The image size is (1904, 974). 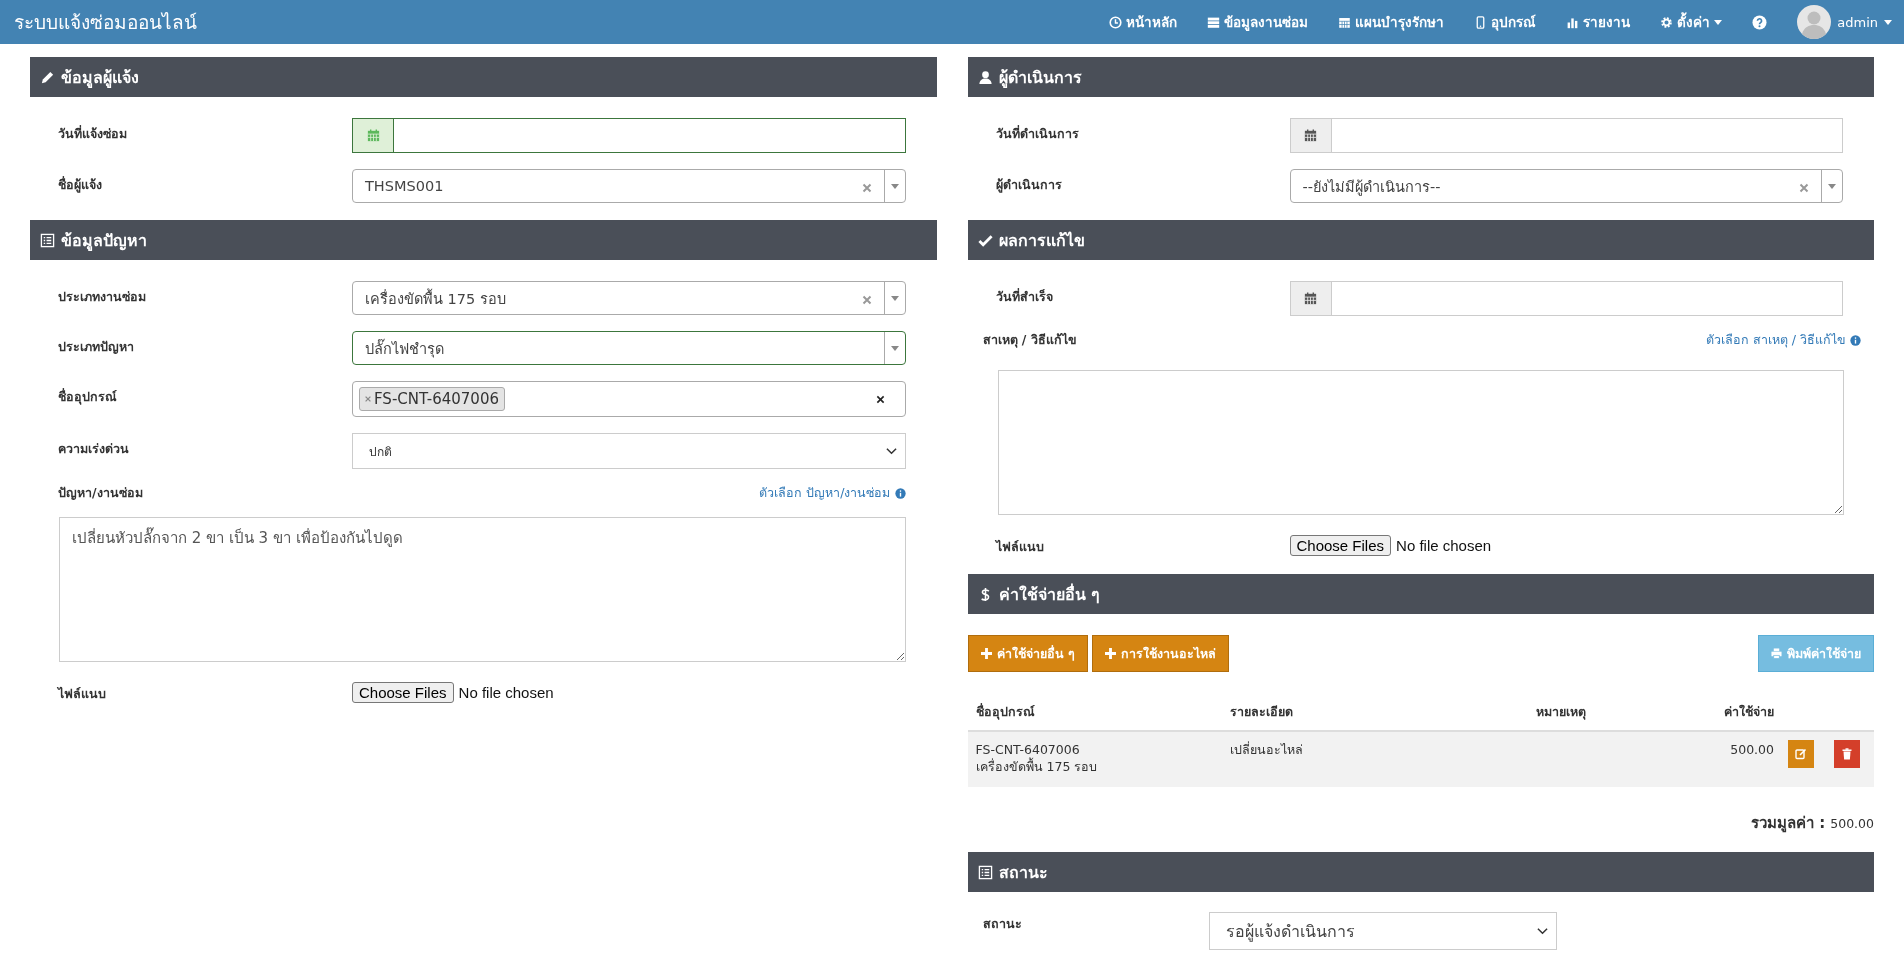 What do you see at coordinates (1760, 22) in the screenshot?
I see `help-icon` at bounding box center [1760, 22].